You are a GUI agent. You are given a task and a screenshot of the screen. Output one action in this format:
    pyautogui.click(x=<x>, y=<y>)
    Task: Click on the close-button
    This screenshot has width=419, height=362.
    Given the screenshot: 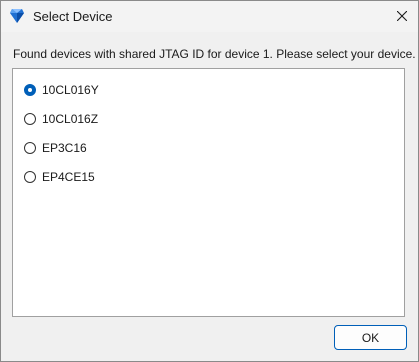 What is the action you would take?
    pyautogui.click(x=402, y=16)
    